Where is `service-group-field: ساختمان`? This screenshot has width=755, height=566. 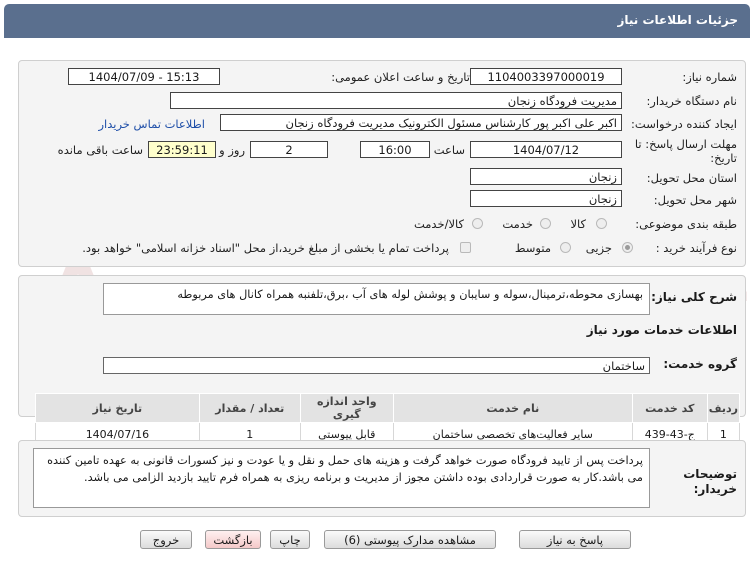
service-group-field: ساختمان is located at coordinates (376, 365).